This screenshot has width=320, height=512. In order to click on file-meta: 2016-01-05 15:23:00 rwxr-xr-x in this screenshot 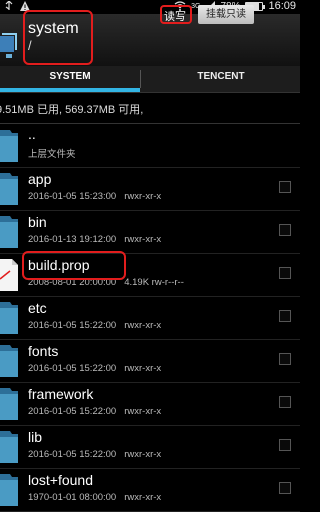, I will do `click(94, 196)`.